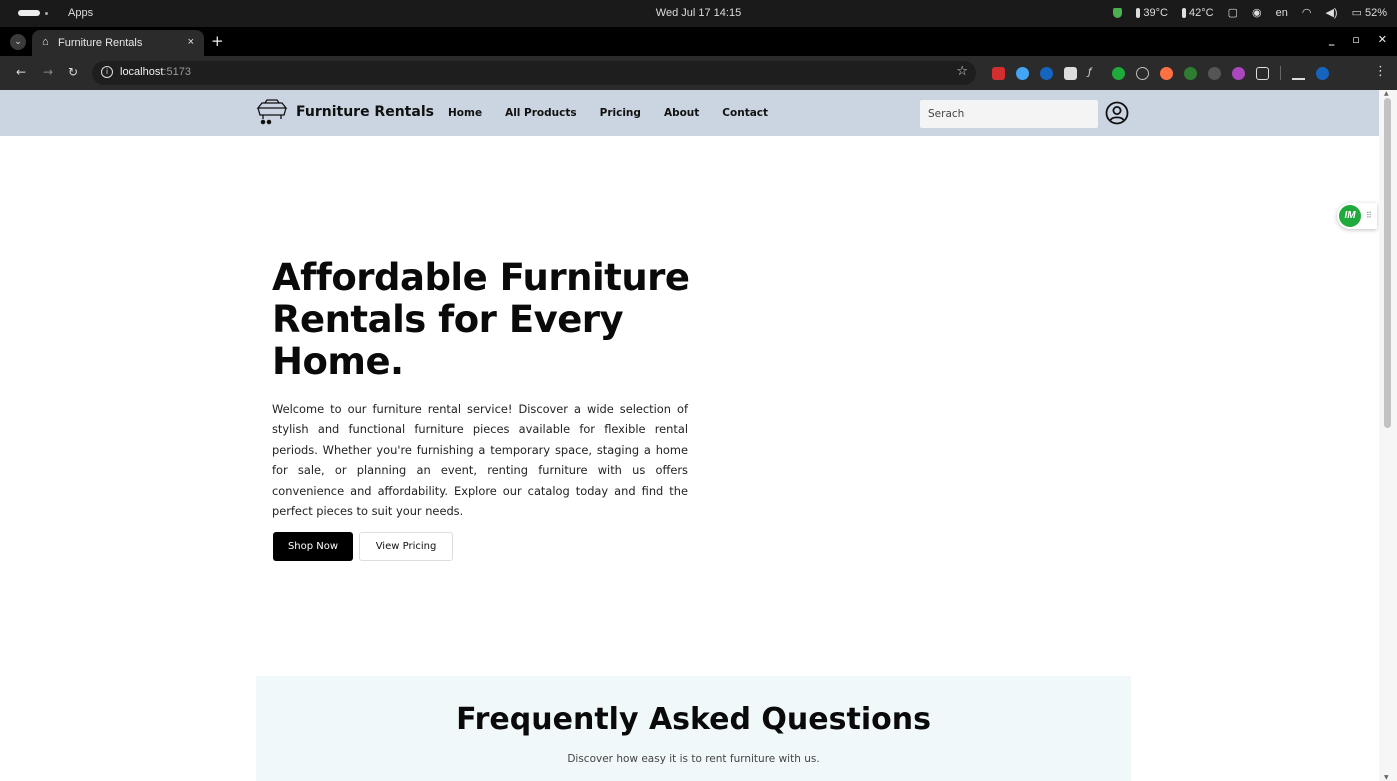  What do you see at coordinates (1233, 12) in the screenshot?
I see `clipboard-icon: ▢` at bounding box center [1233, 12].